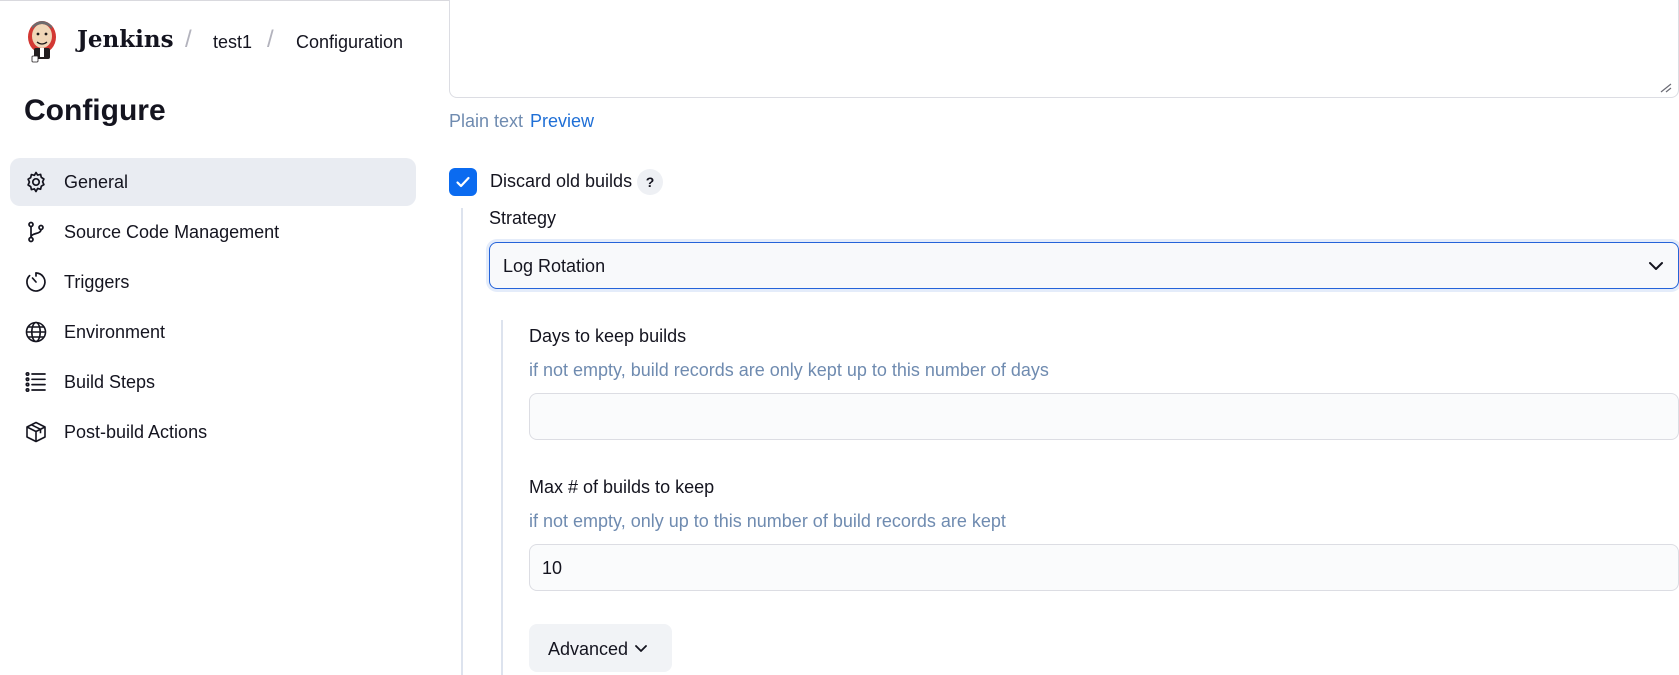  Describe the element at coordinates (561, 181) in the screenshot. I see `discard-old-builds-label: Discard old builds` at that location.